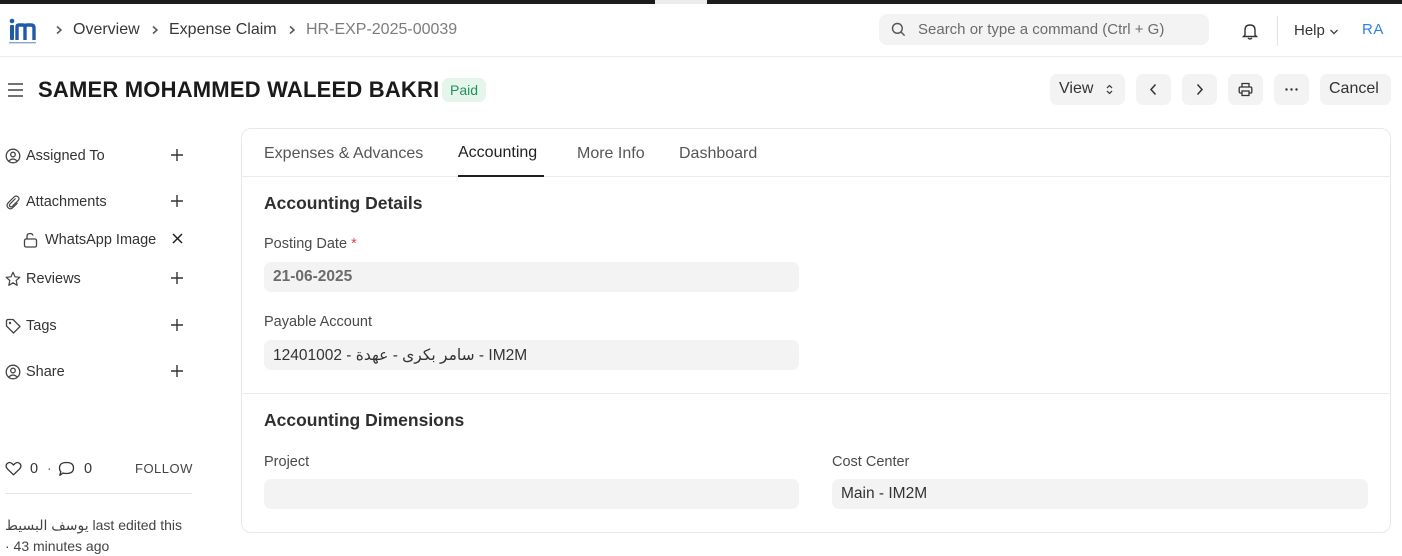 The image size is (1402, 556). I want to click on project-field, so click(531, 494).